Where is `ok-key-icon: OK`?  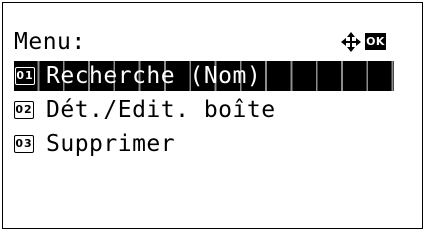
ok-key-icon: OK is located at coordinates (375, 41).